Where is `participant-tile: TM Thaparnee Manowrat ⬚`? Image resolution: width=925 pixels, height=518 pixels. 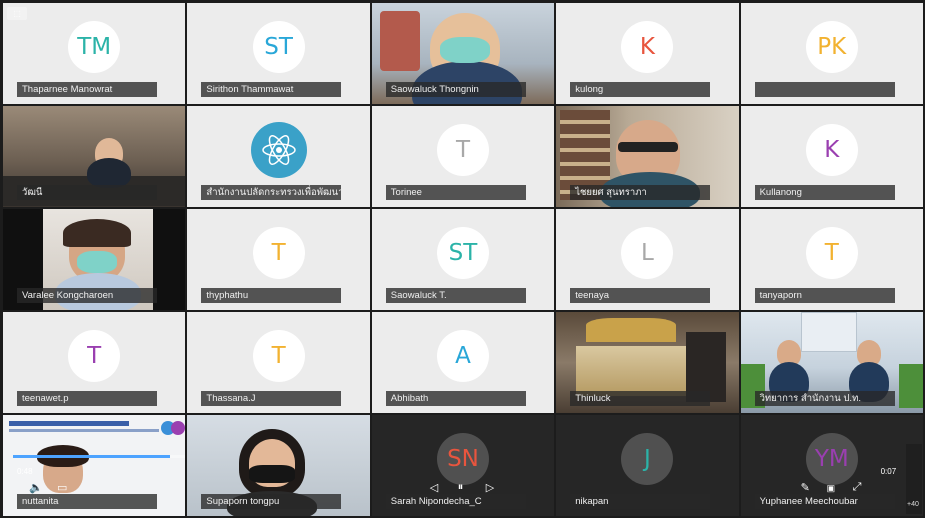 participant-tile: TM Thaparnee Manowrat ⬚ is located at coordinates (94, 53).